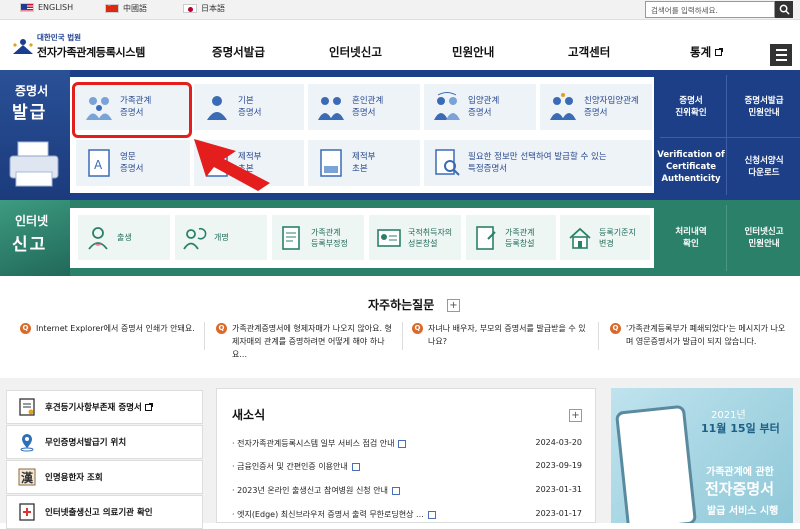 The width and height of the screenshot is (800, 529). What do you see at coordinates (480, 107) in the screenshot?
I see `tile-adoption-cert: 입양관계 증명서` at bounding box center [480, 107].